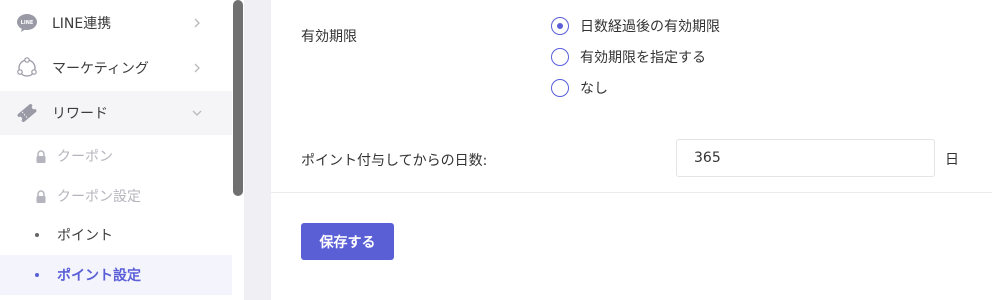 This screenshot has width=992, height=300. I want to click on sidebar-subitem-point: ポイント, so click(116, 235).